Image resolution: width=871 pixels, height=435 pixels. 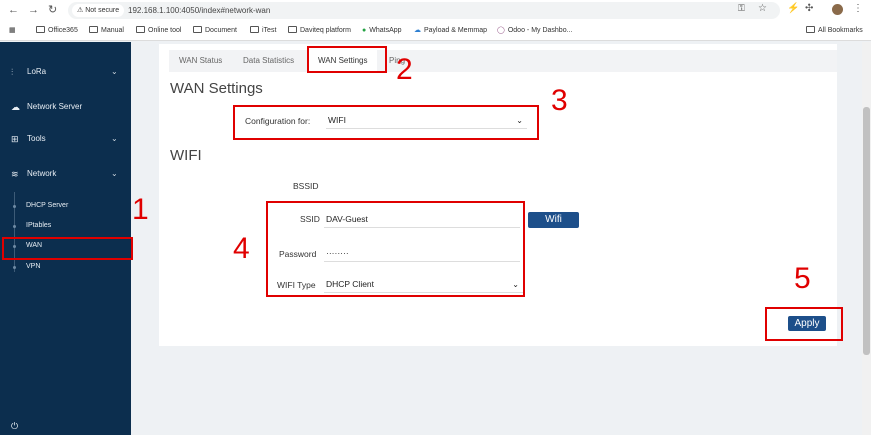 I want to click on bookmark-label: Payload & Memmap, so click(x=456, y=30).